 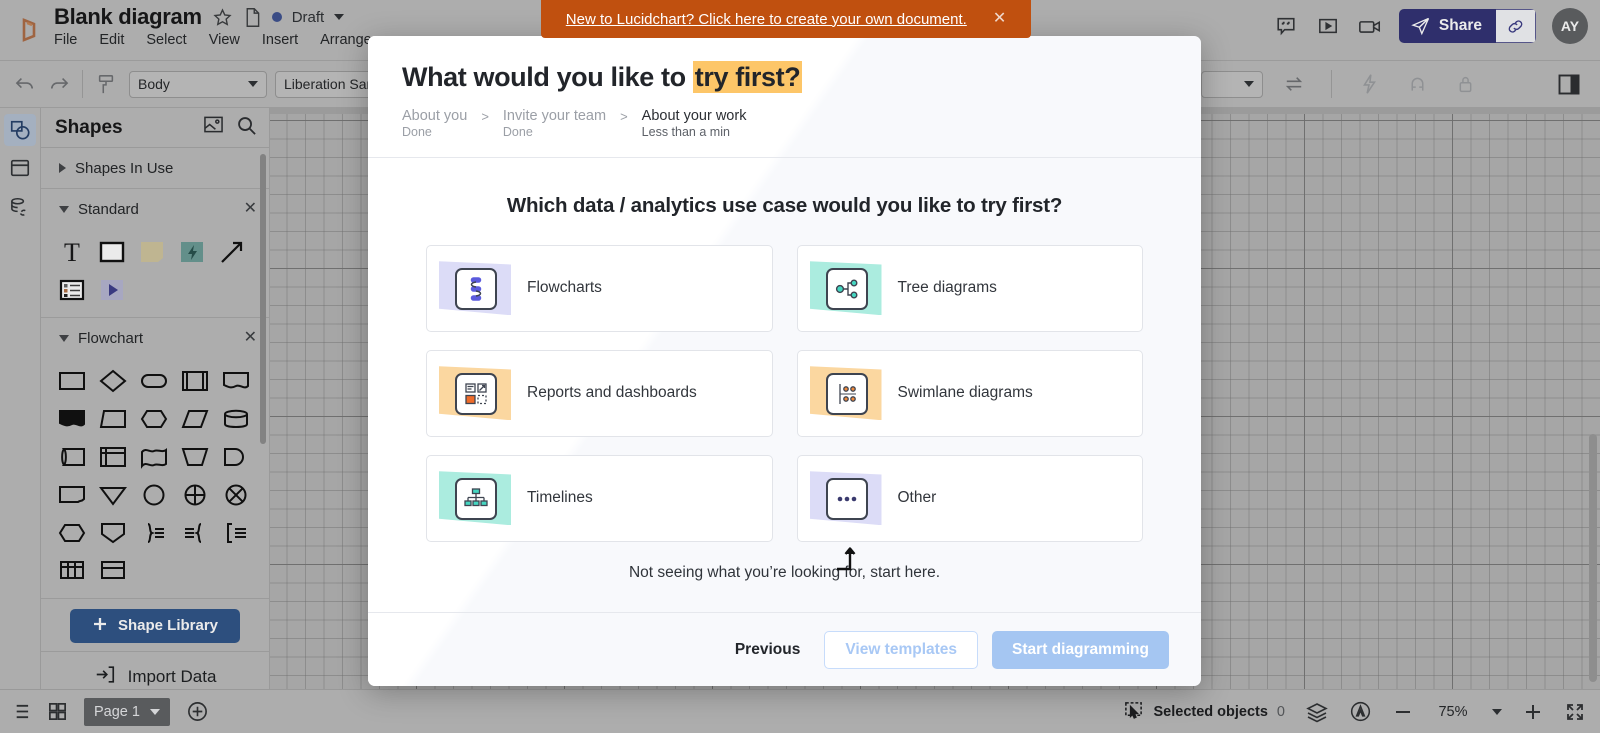 What do you see at coordinates (236, 419) in the screenshot?
I see `shape-cylinder` at bounding box center [236, 419].